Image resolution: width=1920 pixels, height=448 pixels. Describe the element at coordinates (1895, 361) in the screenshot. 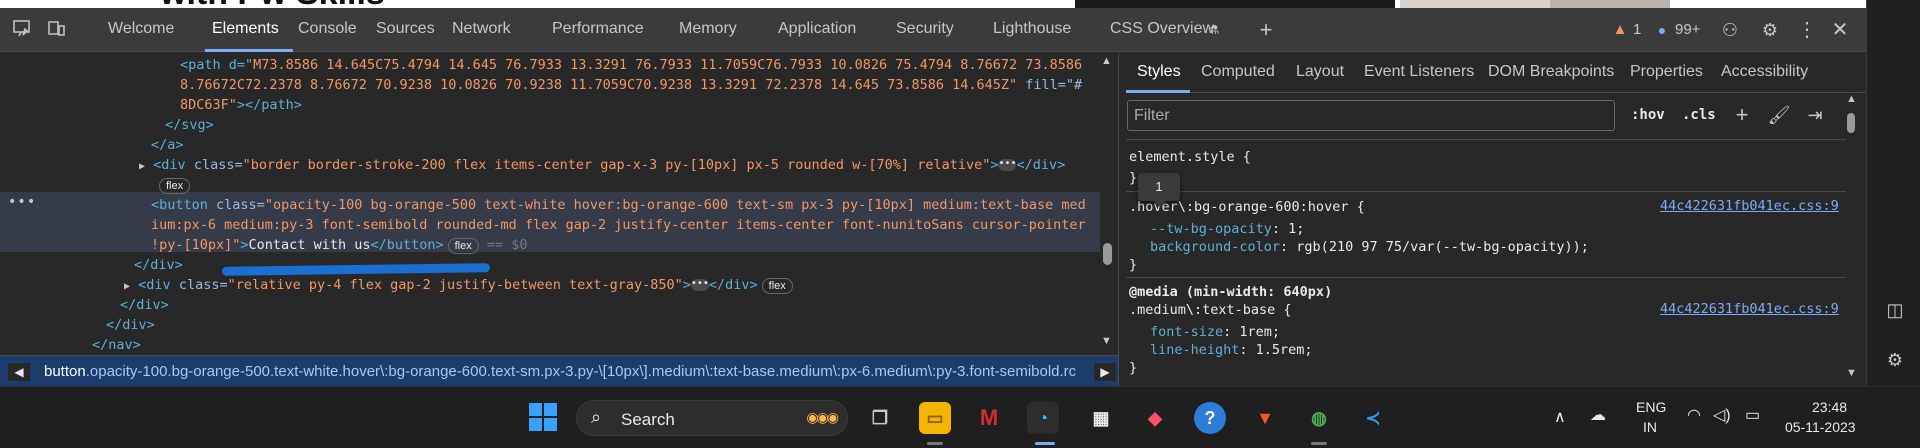

I see `side-gear-icon: ⚙` at that location.